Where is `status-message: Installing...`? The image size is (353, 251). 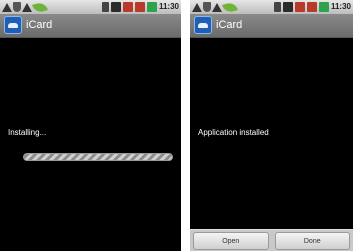 status-message: Installing... is located at coordinates (27, 132).